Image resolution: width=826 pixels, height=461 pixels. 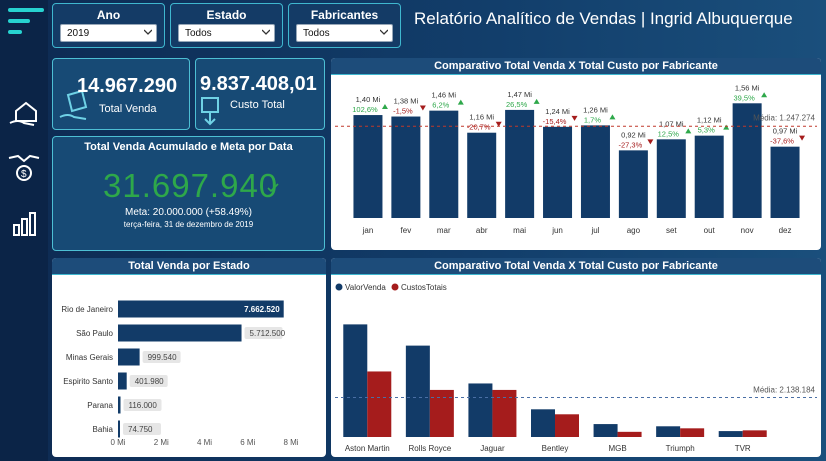 What do you see at coordinates (710, 230) in the screenshot?
I see `monthly-xtick: out` at bounding box center [710, 230].